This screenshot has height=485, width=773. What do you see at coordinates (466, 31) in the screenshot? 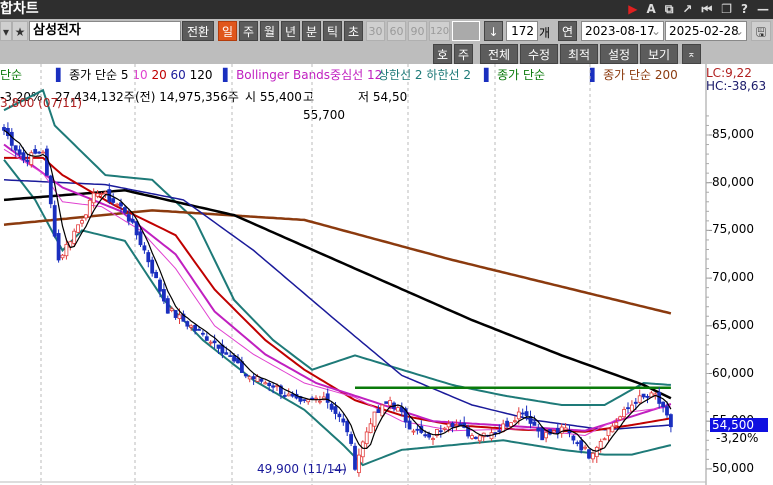
I see `custom-period-input` at bounding box center [466, 31].